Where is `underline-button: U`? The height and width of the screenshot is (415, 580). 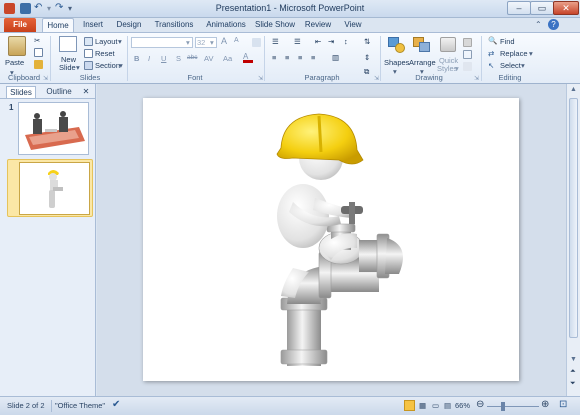 underline-button: U is located at coordinates (163, 58).